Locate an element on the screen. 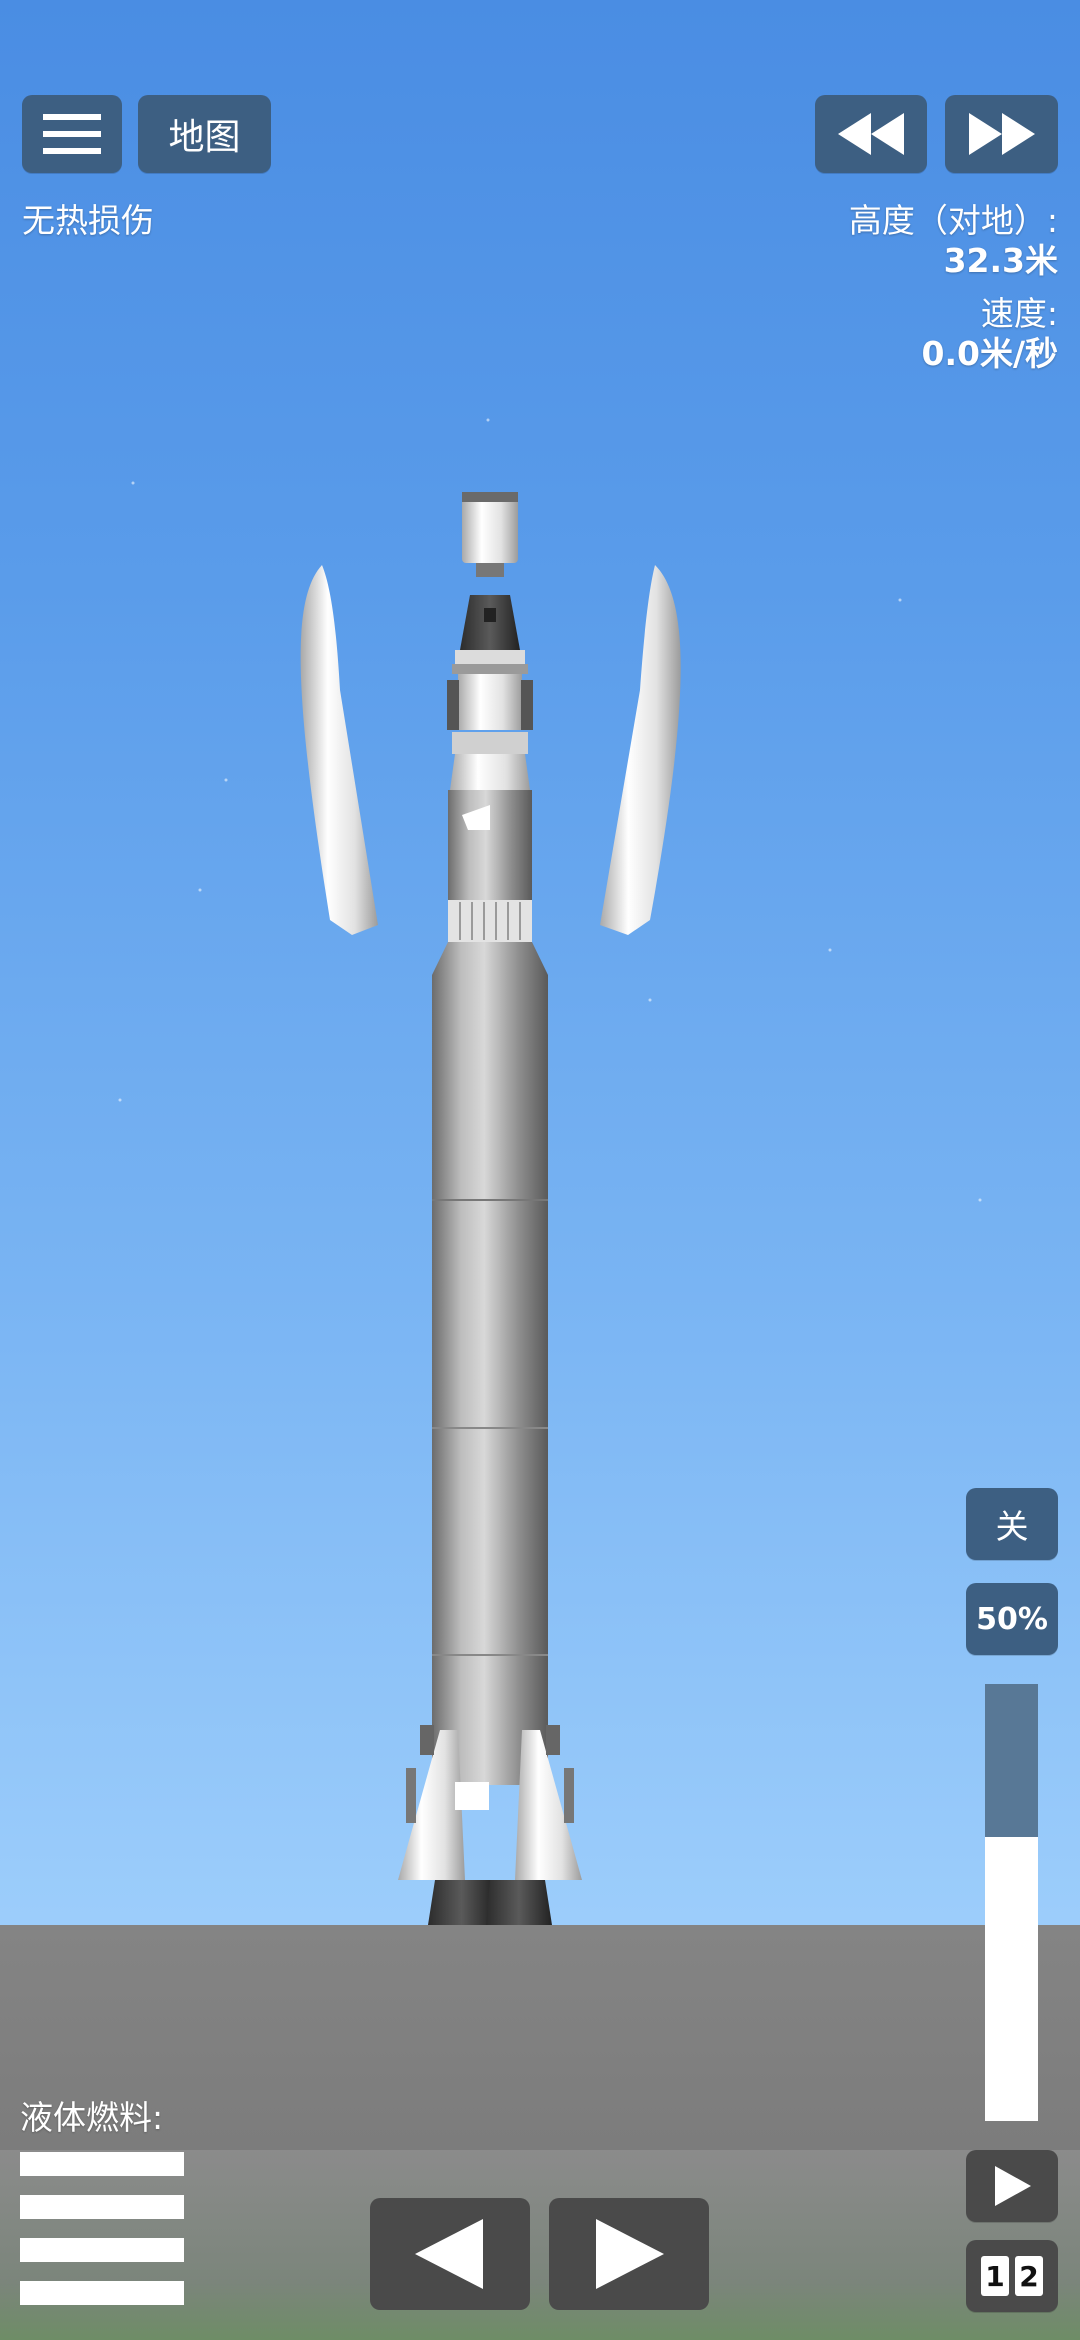 This screenshot has width=1080, height=2340. previous-button is located at coordinates (450, 2254).